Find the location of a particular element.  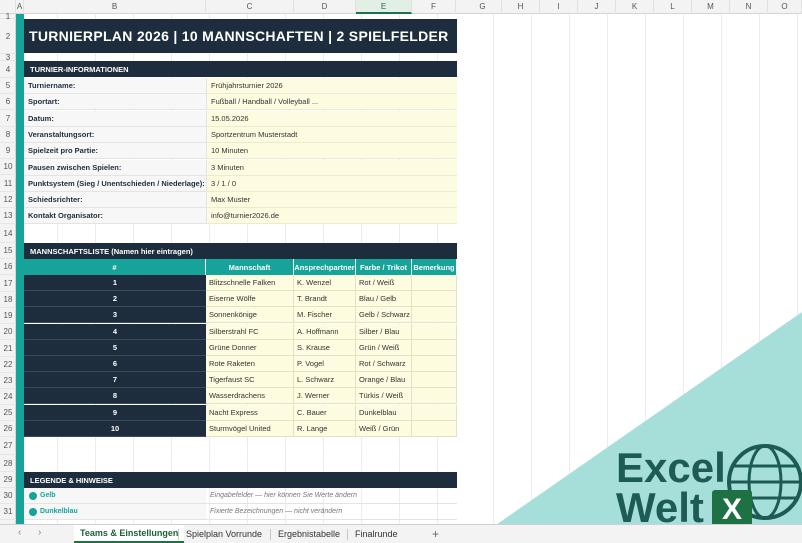

row-header-2: 2 is located at coordinates (8, 36).